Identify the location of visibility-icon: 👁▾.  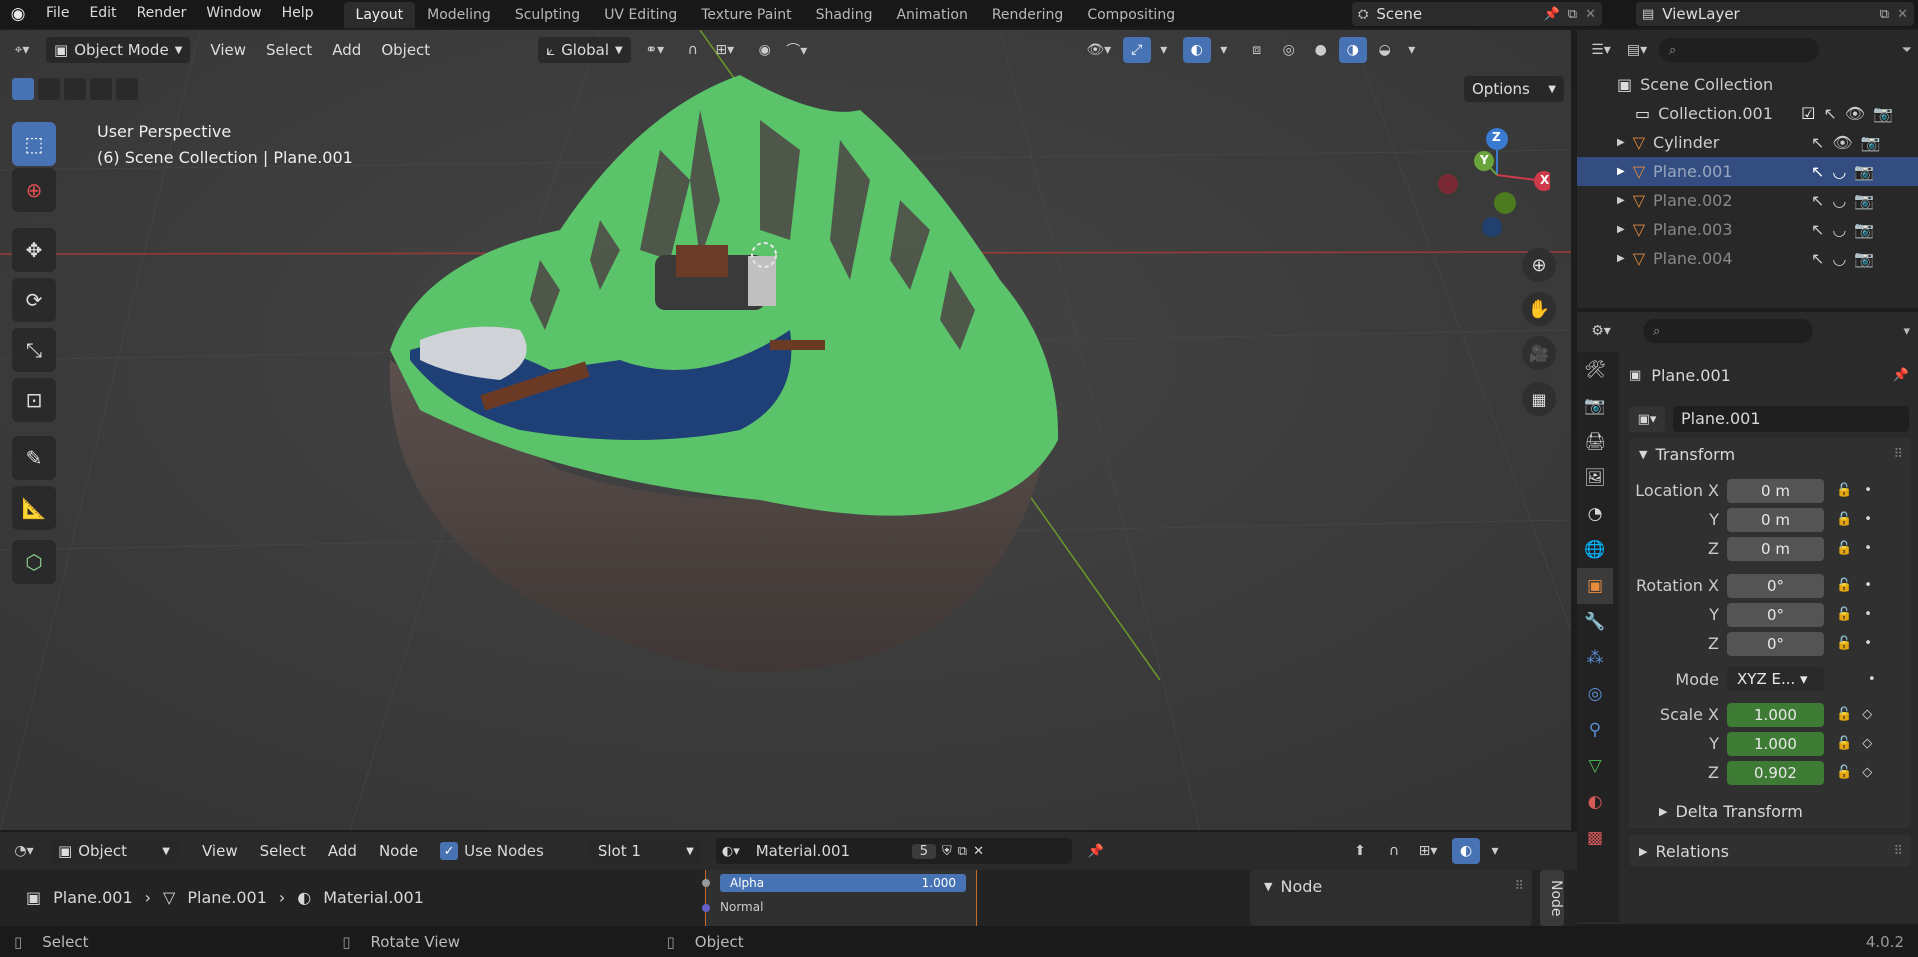
(1099, 50).